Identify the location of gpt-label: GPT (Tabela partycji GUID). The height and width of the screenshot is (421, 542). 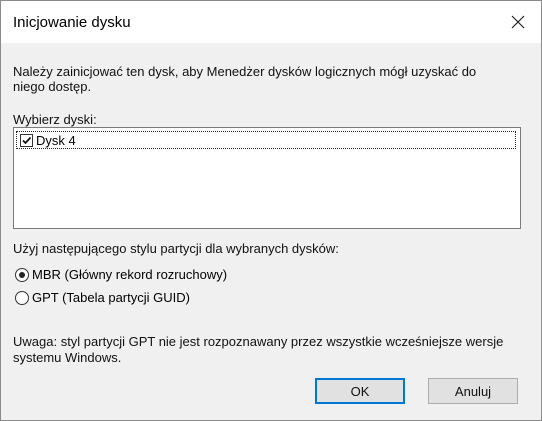
(111, 297).